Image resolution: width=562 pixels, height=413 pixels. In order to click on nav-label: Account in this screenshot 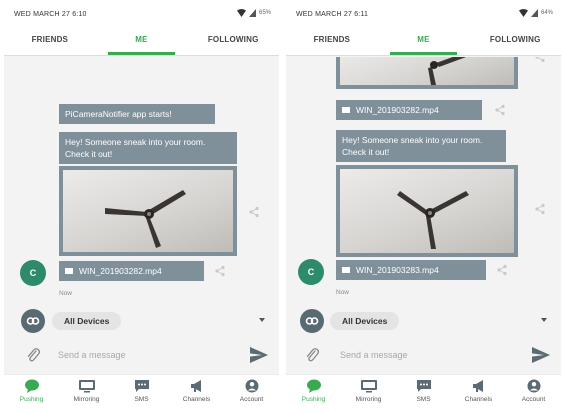, I will do `click(251, 399)`.